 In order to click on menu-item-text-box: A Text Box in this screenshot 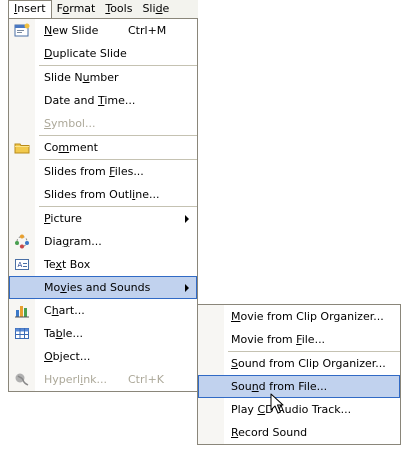, I will do `click(103, 264)`.